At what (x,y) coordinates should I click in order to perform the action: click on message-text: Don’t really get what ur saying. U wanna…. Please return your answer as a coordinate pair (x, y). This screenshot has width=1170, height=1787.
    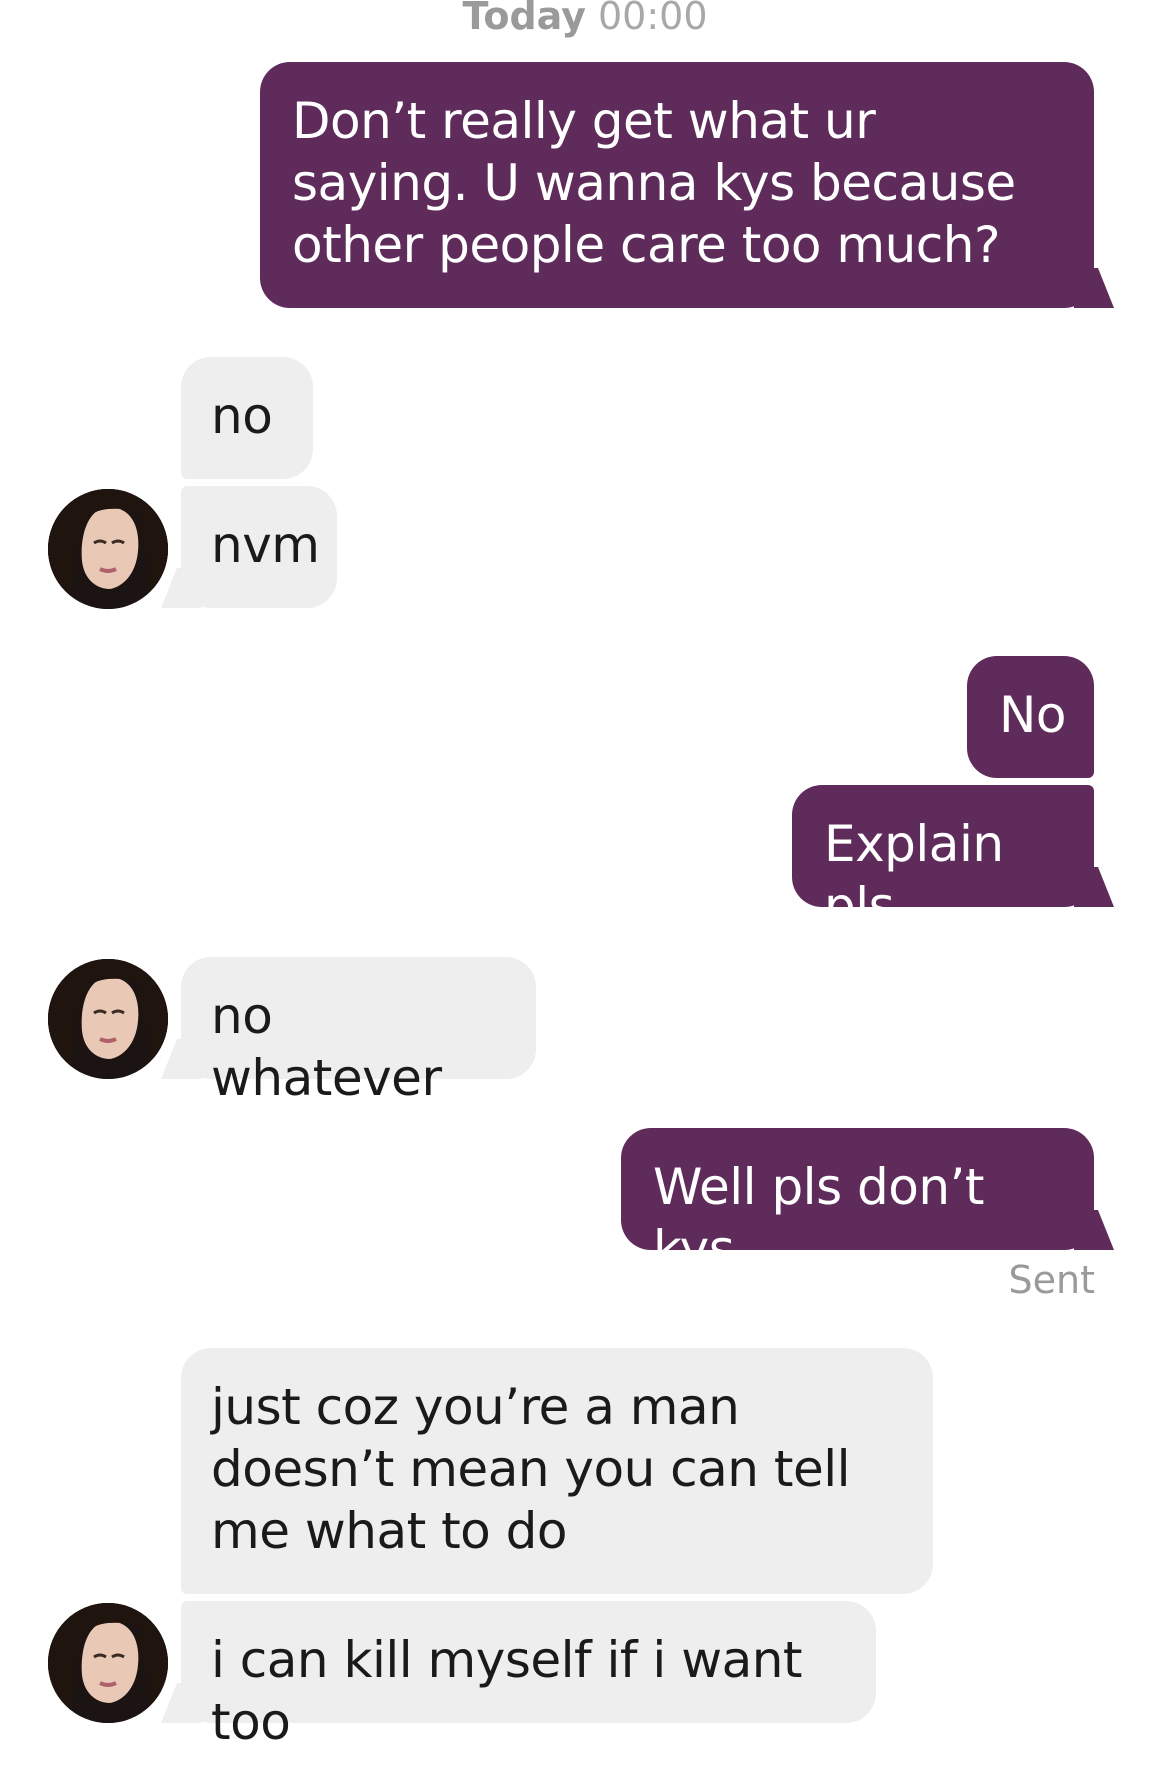
    Looking at the image, I should click on (654, 183).